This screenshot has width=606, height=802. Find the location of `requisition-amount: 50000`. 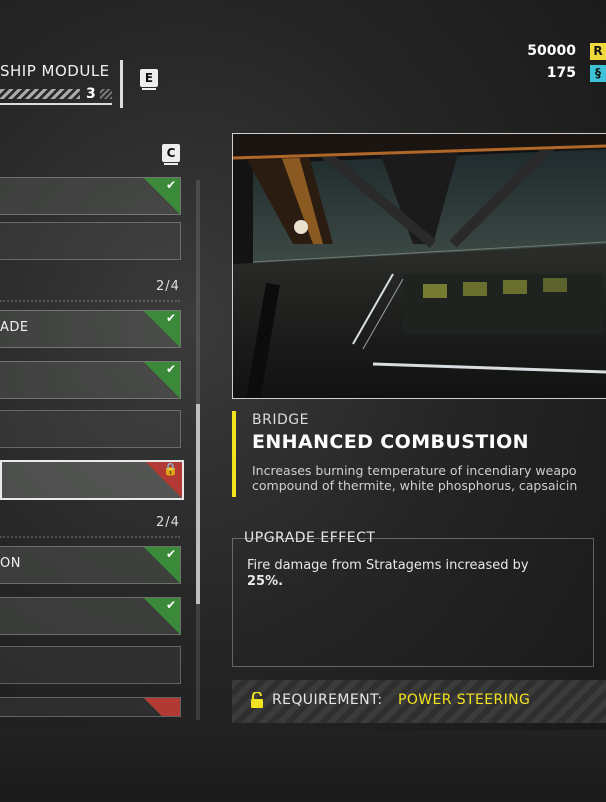

requisition-amount: 50000 is located at coordinates (551, 51).